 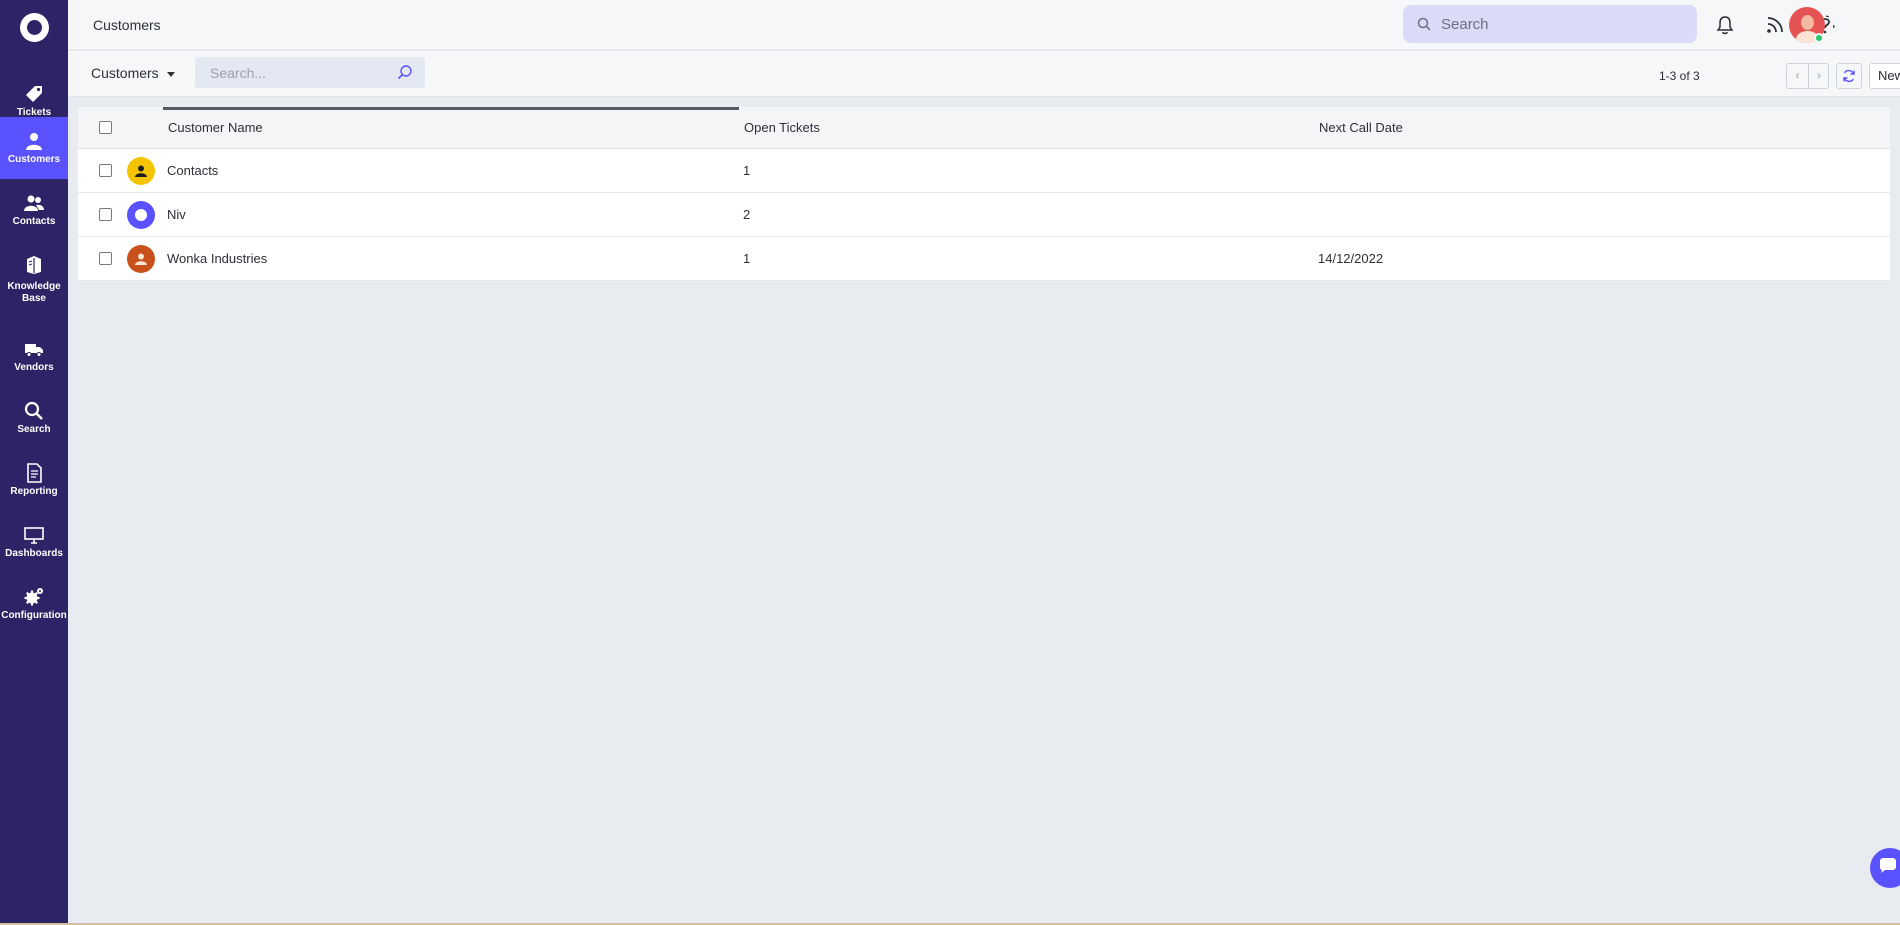 What do you see at coordinates (171, 74) in the screenshot?
I see `chevron-down-icon` at bounding box center [171, 74].